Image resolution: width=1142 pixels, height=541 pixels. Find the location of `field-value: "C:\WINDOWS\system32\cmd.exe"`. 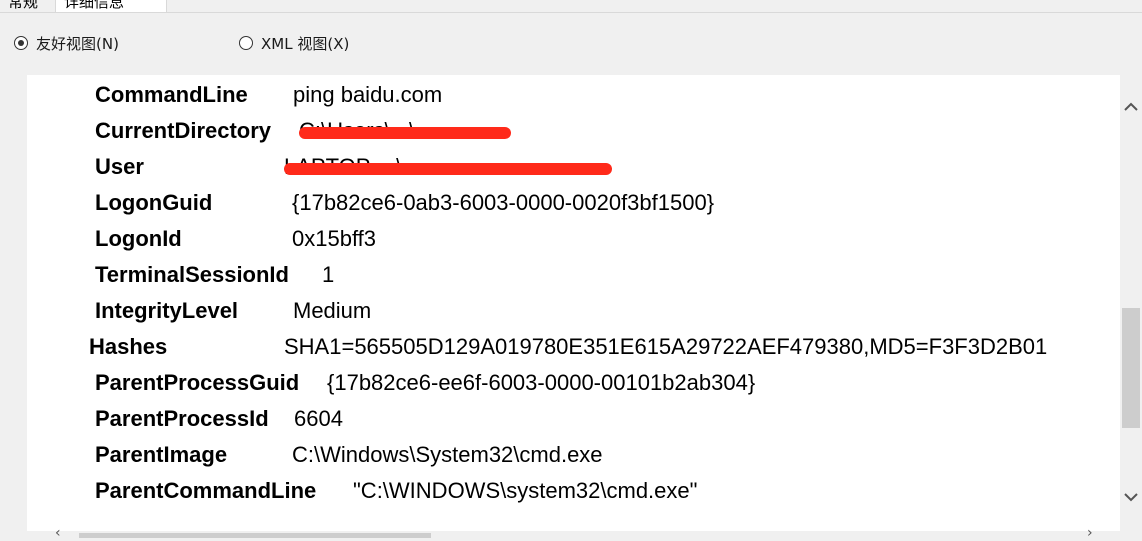

field-value: "C:\WINDOWS\system32\cmd.exe" is located at coordinates (525, 490).